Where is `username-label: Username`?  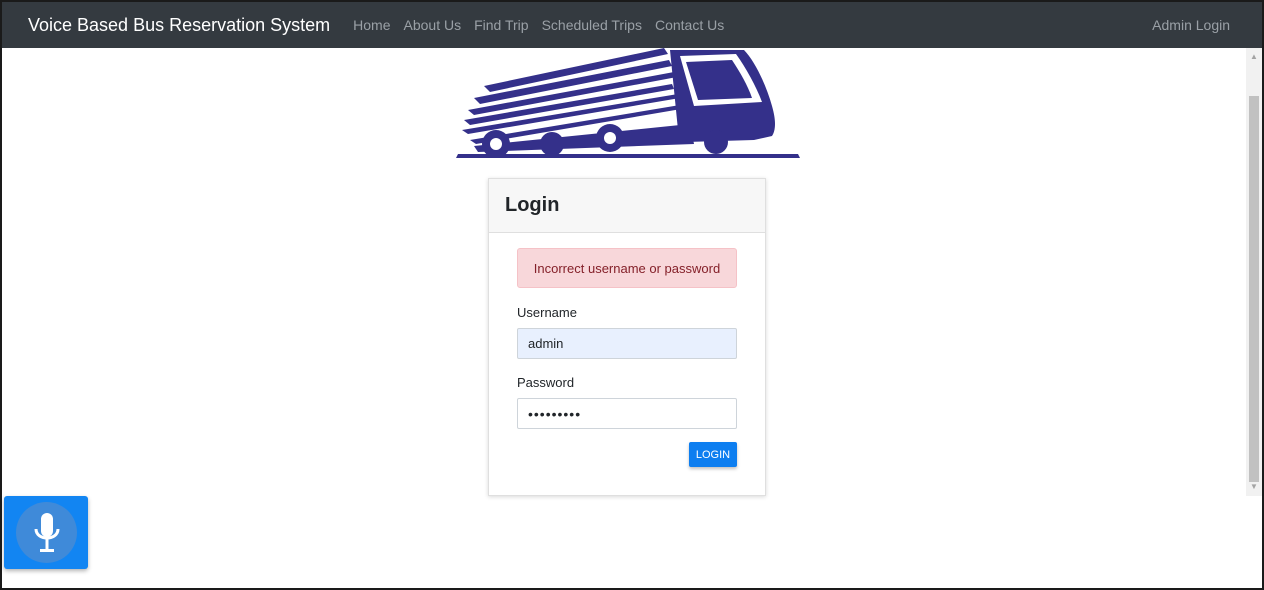
username-label: Username is located at coordinates (547, 312).